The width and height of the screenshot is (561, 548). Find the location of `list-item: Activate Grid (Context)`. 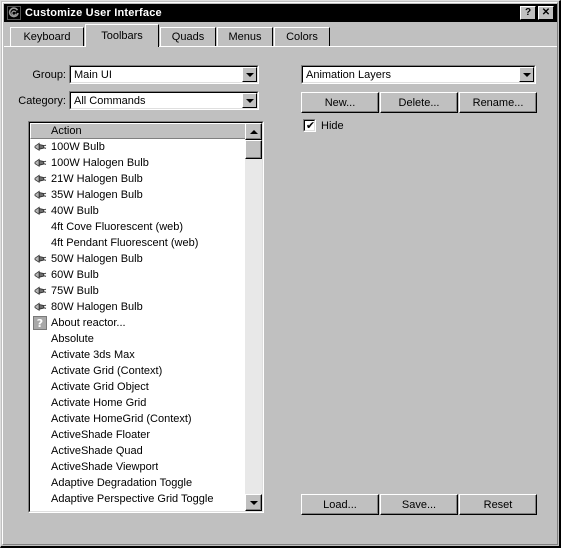

list-item: Activate Grid (Context) is located at coordinates (138, 371).